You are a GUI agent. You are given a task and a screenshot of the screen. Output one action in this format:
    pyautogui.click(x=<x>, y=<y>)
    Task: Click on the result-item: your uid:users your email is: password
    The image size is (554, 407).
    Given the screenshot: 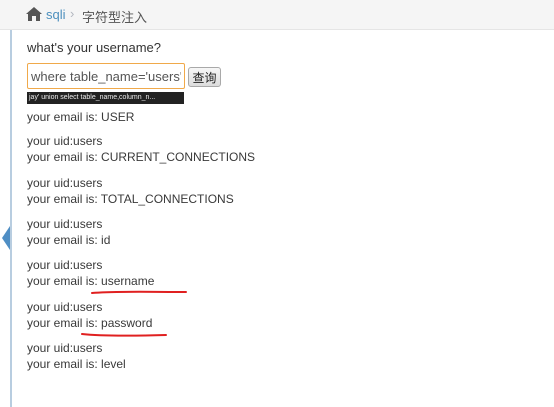 What is the action you would take?
    pyautogui.click(x=177, y=315)
    